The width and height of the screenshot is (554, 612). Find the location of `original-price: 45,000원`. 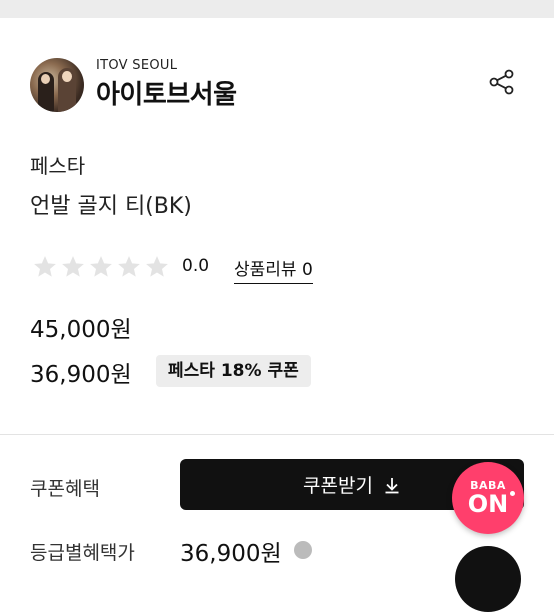

original-price: 45,000원 is located at coordinates (81, 330).